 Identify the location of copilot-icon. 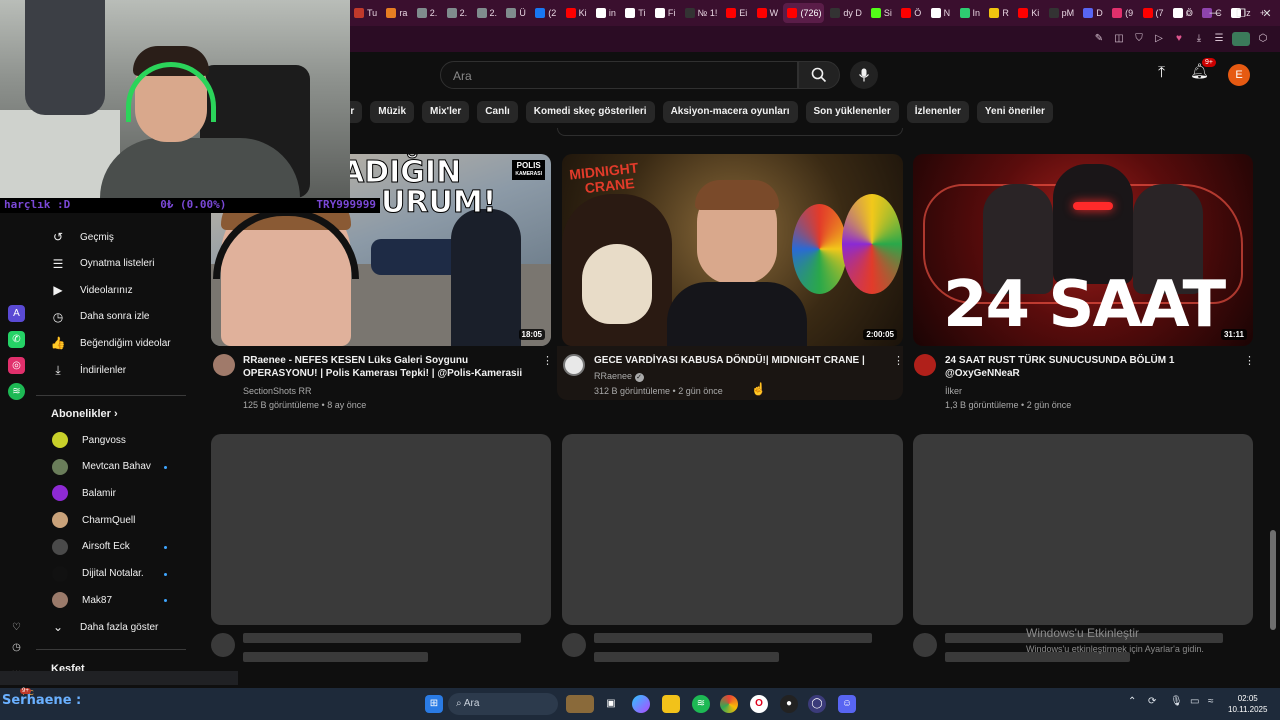
(641, 704).